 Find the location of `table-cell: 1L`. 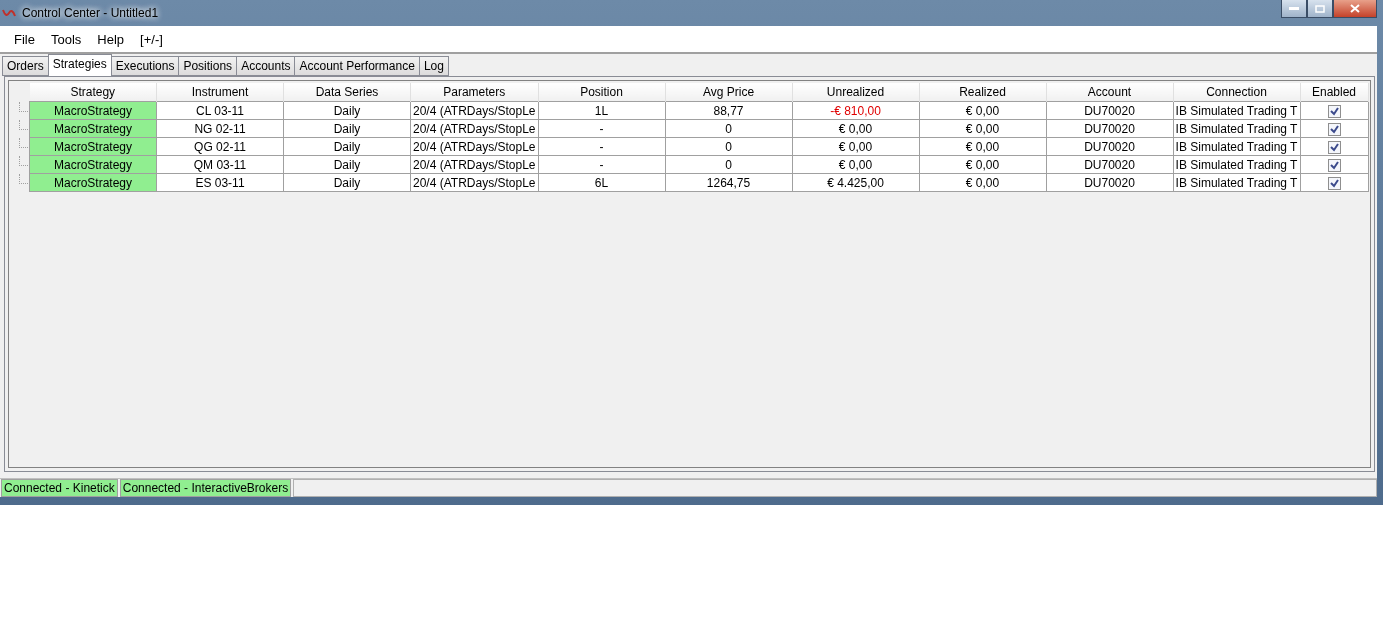

table-cell: 1L is located at coordinates (601, 110).